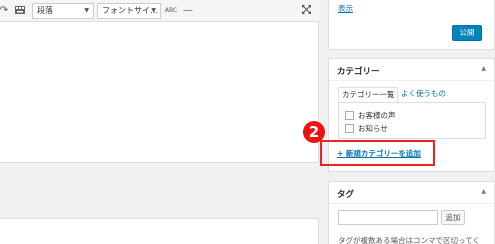 The width and height of the screenshot is (495, 244). Describe the element at coordinates (373, 128) in the screenshot. I see `category-label: お知らせ` at that location.